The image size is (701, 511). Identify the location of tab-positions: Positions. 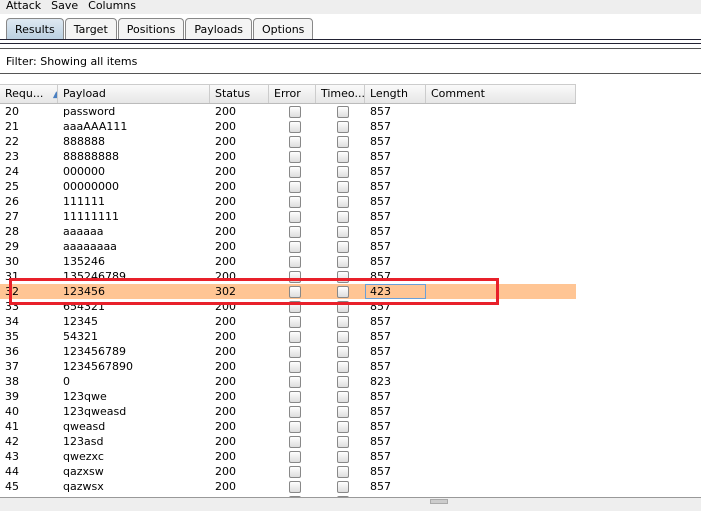
(151, 29).